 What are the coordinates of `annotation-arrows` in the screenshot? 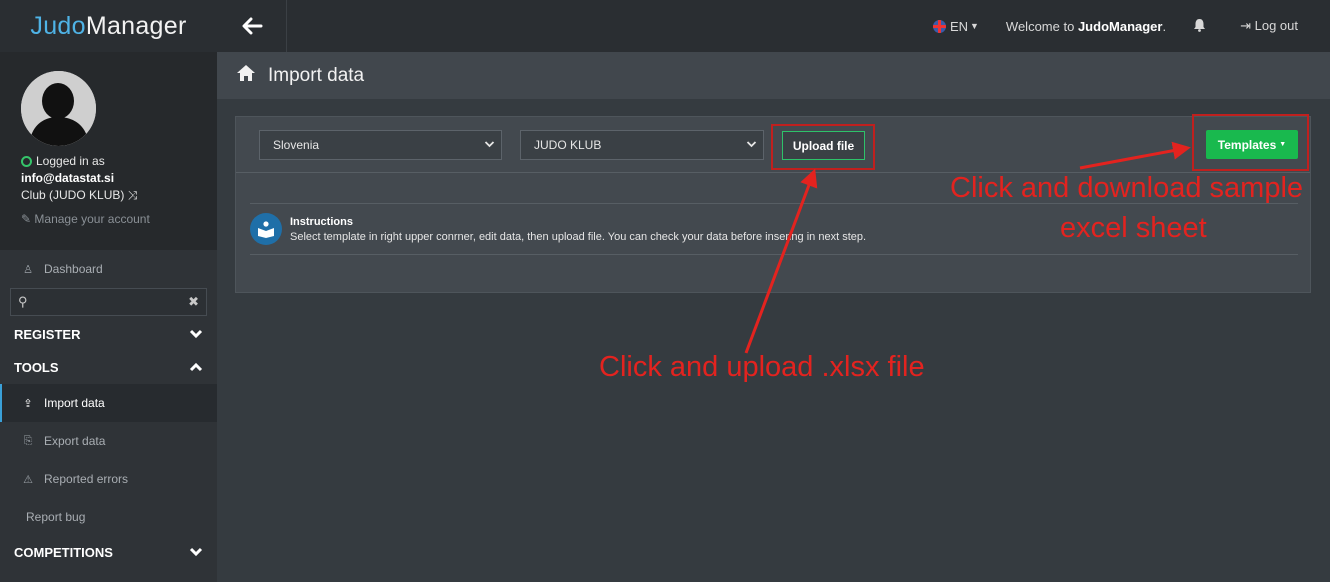 It's located at (967, 247).